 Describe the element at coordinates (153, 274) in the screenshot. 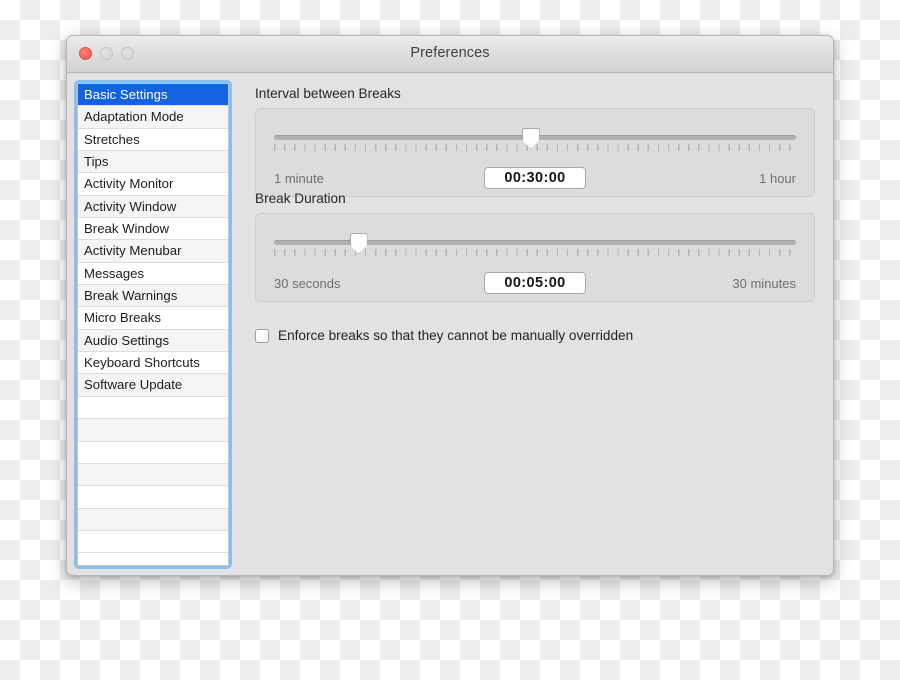

I see `sidebar-item: Messages` at that location.